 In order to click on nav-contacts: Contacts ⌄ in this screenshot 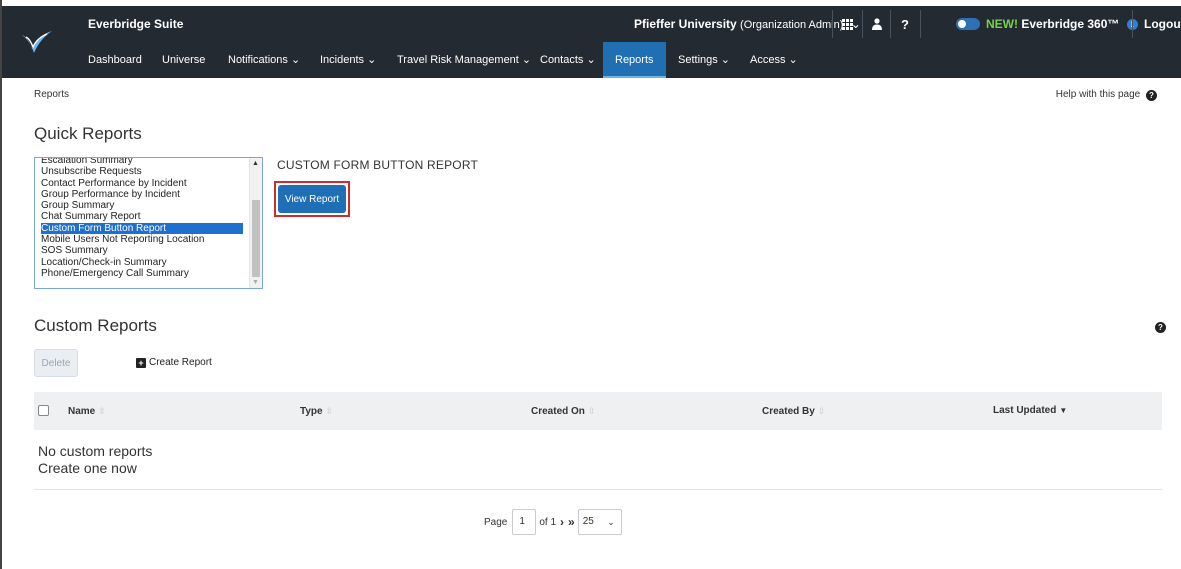, I will do `click(568, 60)`.